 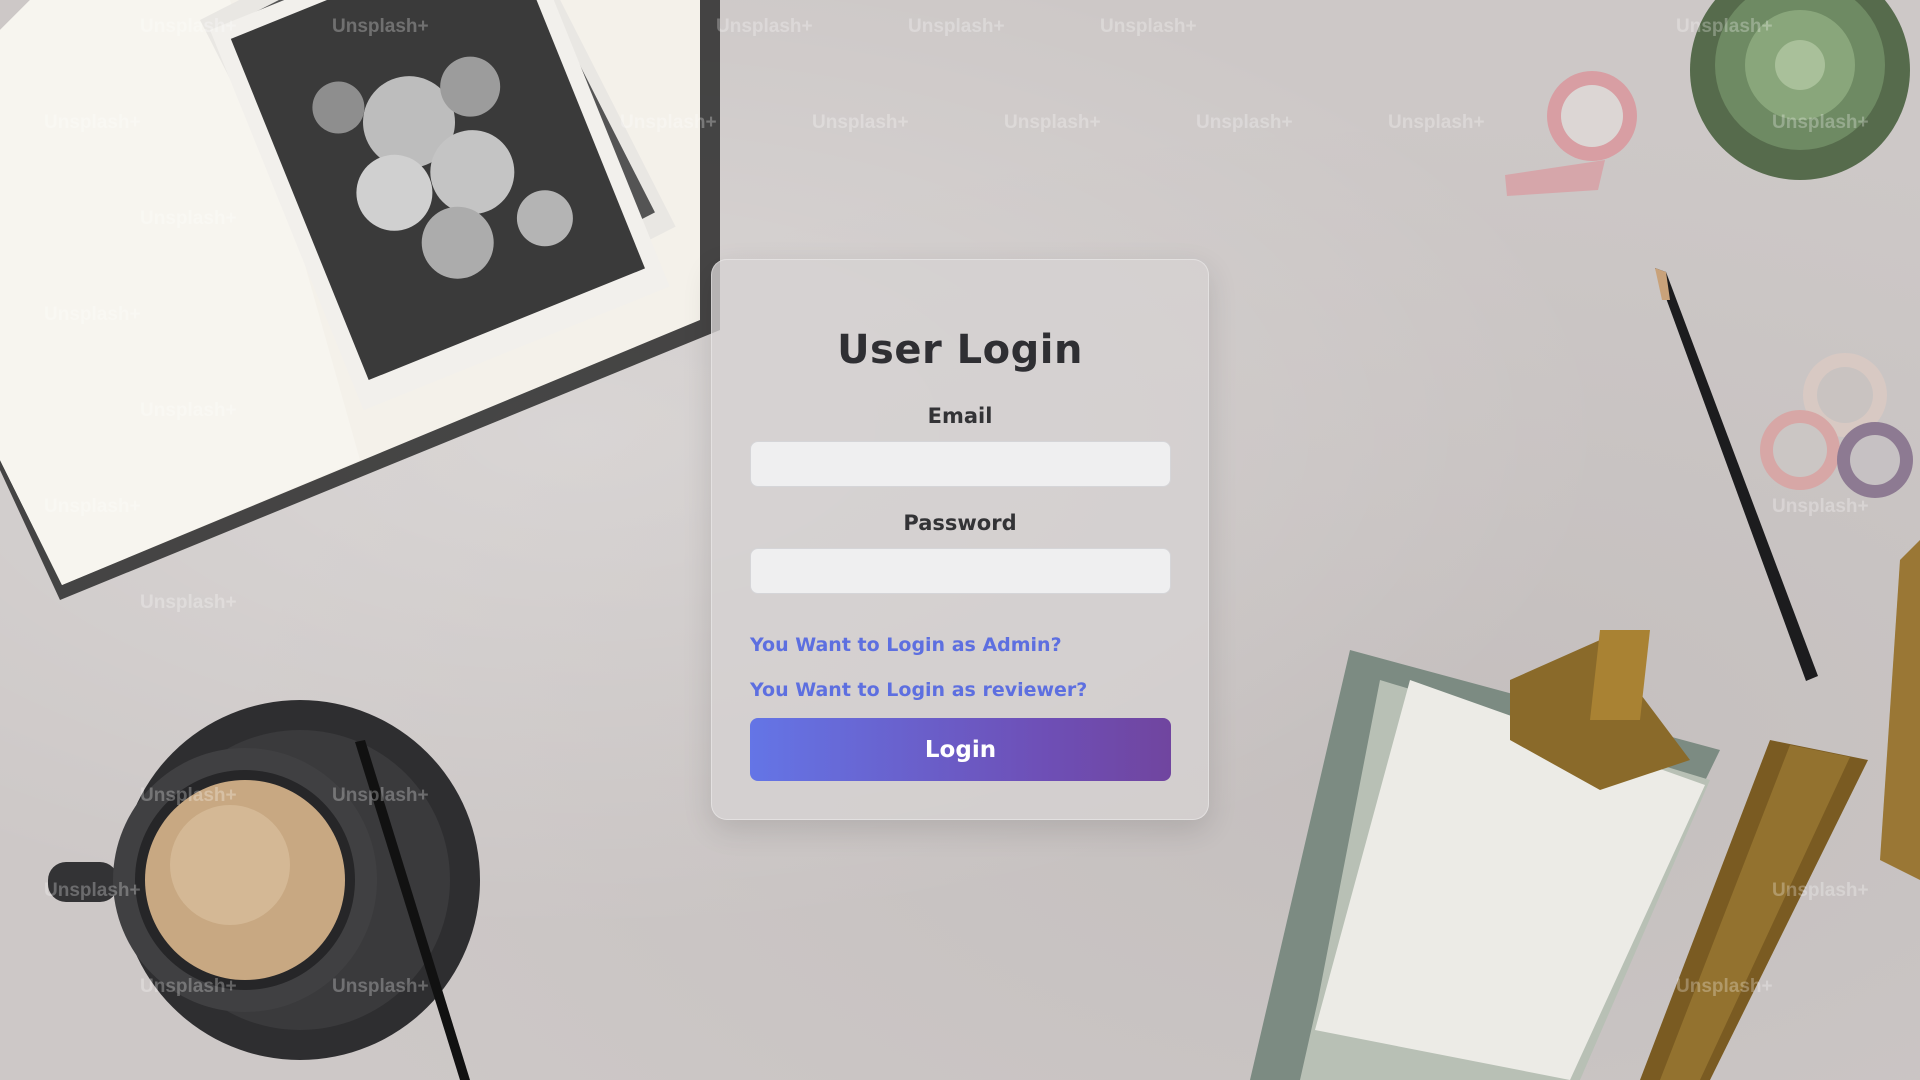 I want to click on login-button: Login, so click(x=960, y=749).